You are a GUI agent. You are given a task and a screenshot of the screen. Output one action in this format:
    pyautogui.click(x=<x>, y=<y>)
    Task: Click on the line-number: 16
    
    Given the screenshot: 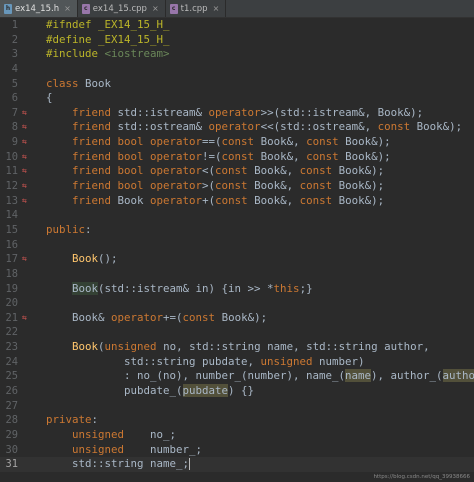 What is the action you would take?
    pyautogui.click(x=11, y=244)
    